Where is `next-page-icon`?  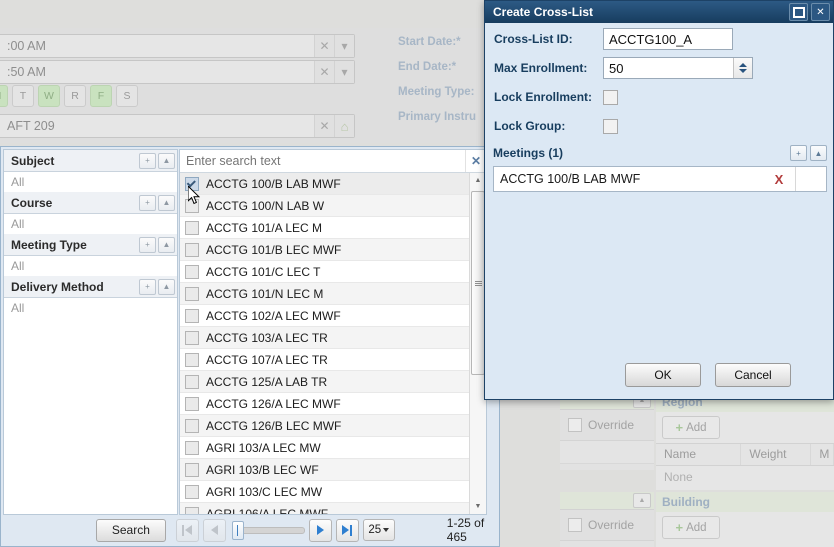 next-page-icon is located at coordinates (320, 530).